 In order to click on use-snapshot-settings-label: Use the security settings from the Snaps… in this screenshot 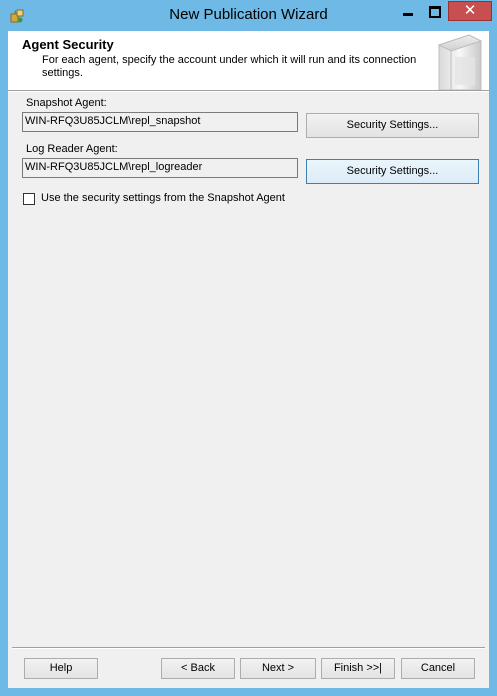, I will do `click(163, 198)`.